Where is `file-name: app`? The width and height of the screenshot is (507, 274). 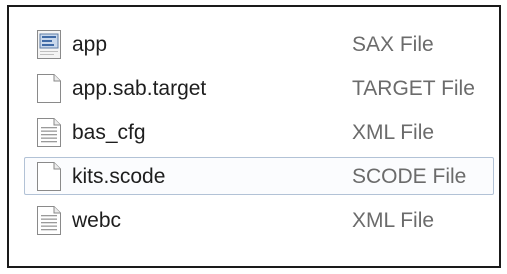 file-name: app is located at coordinates (90, 44).